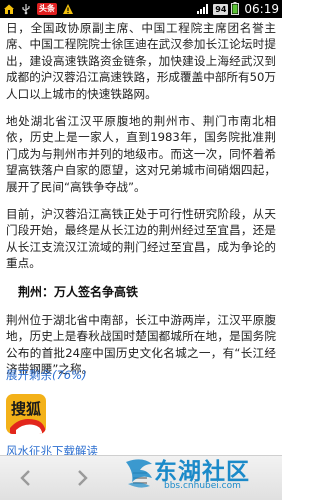 Image resolution: width=320 pixels, height=500 pixels. I want to click on expand-label: 展开剩余, so click(29, 375).